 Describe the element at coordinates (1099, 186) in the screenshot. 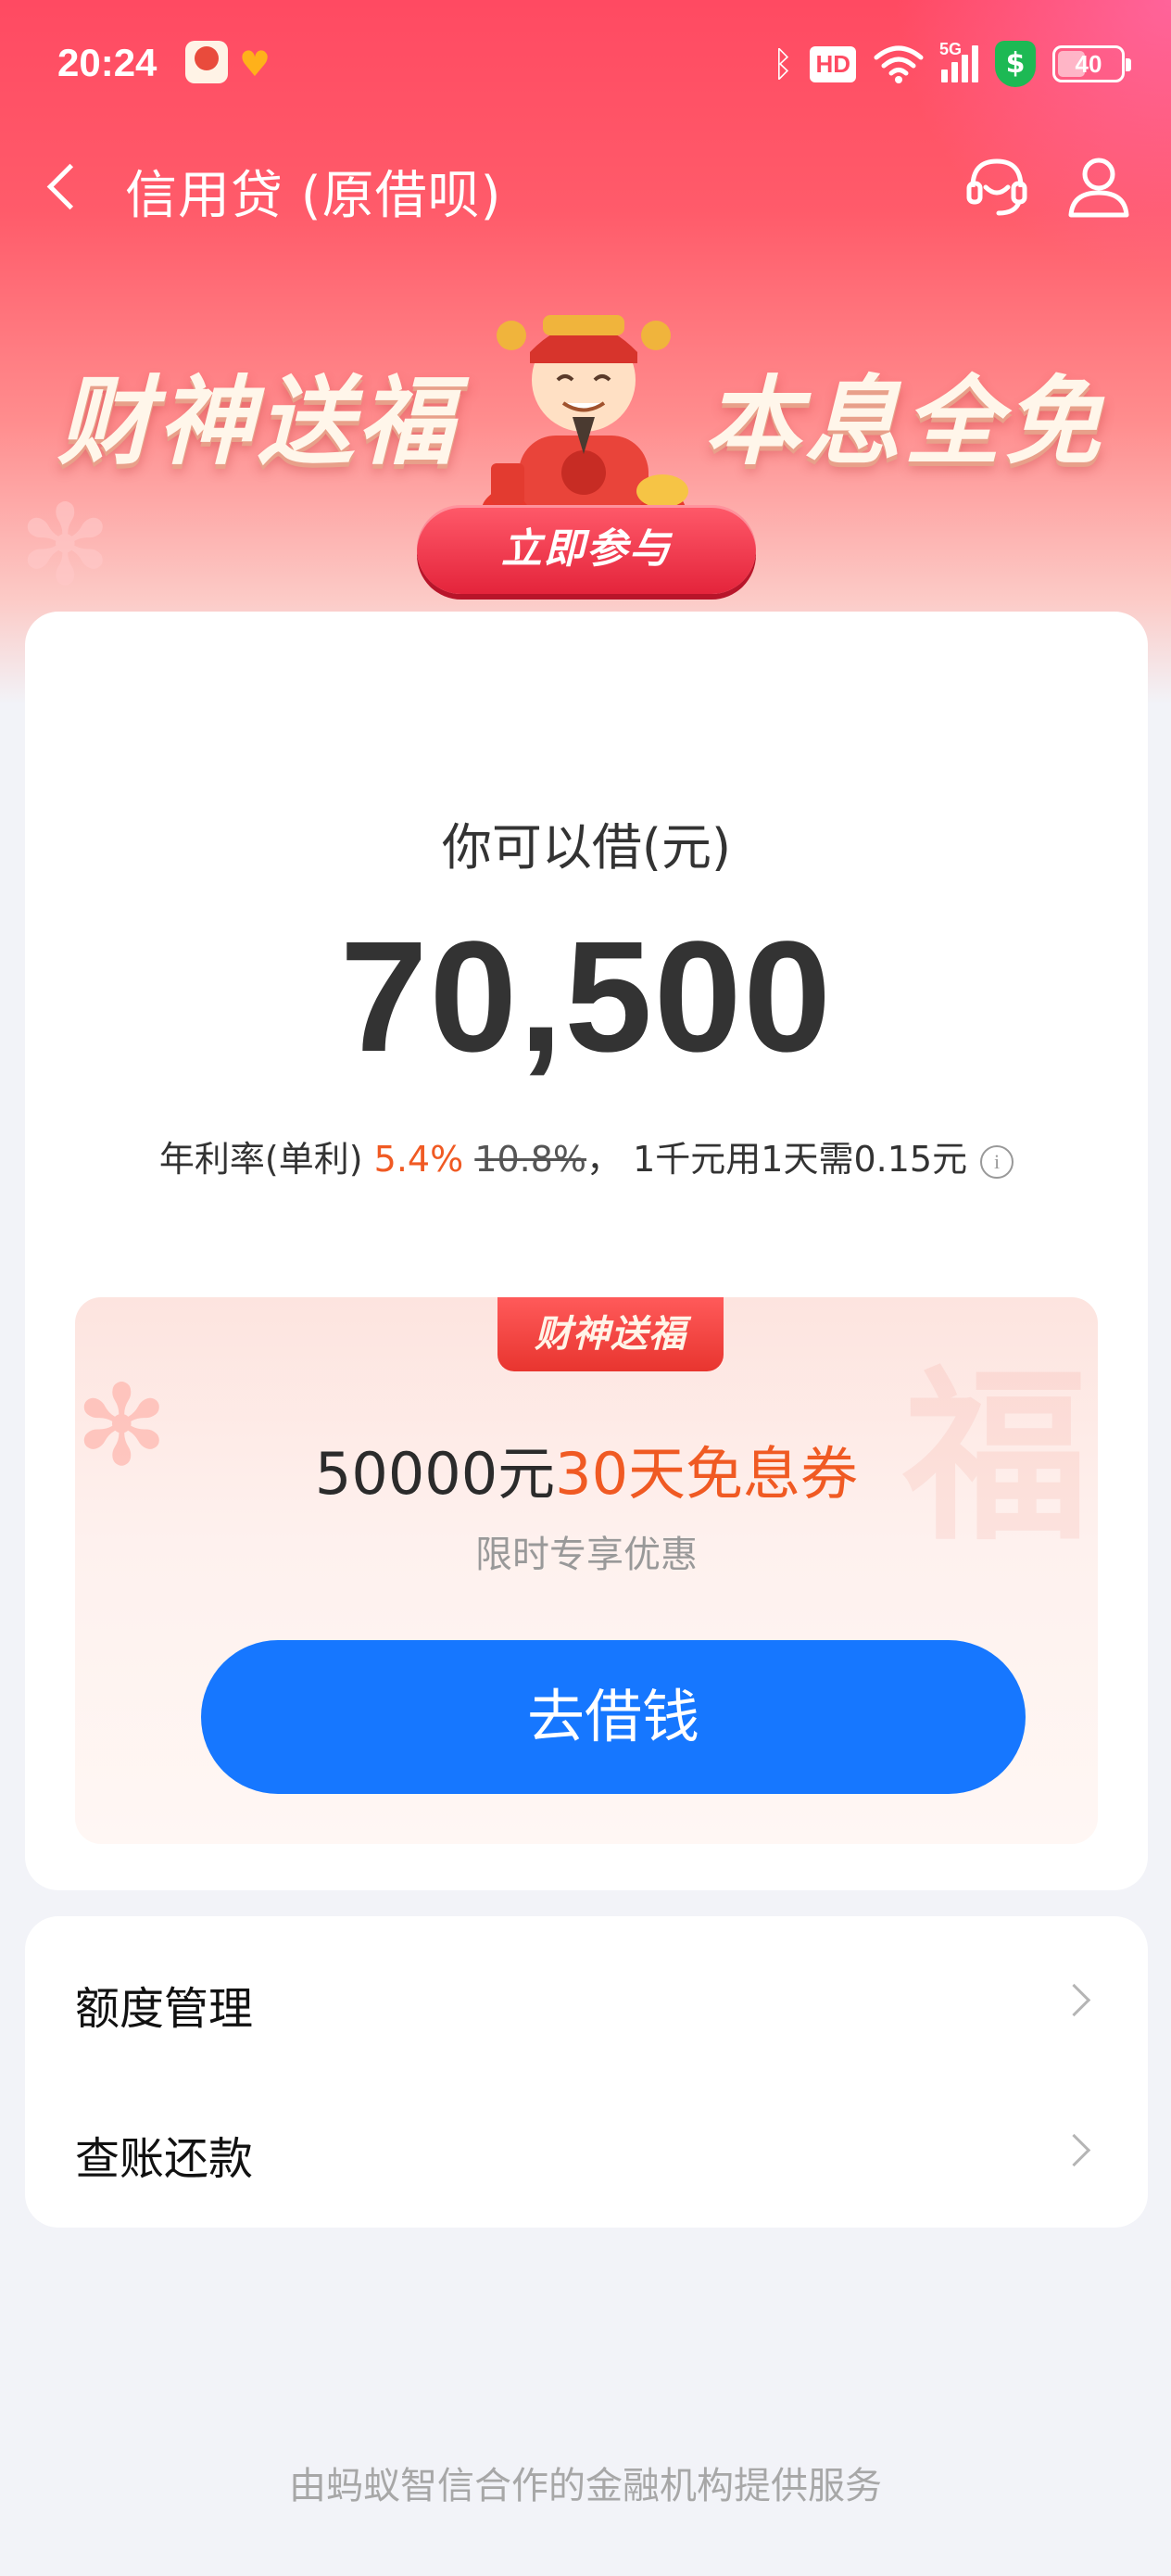

I see `user-icon` at that location.